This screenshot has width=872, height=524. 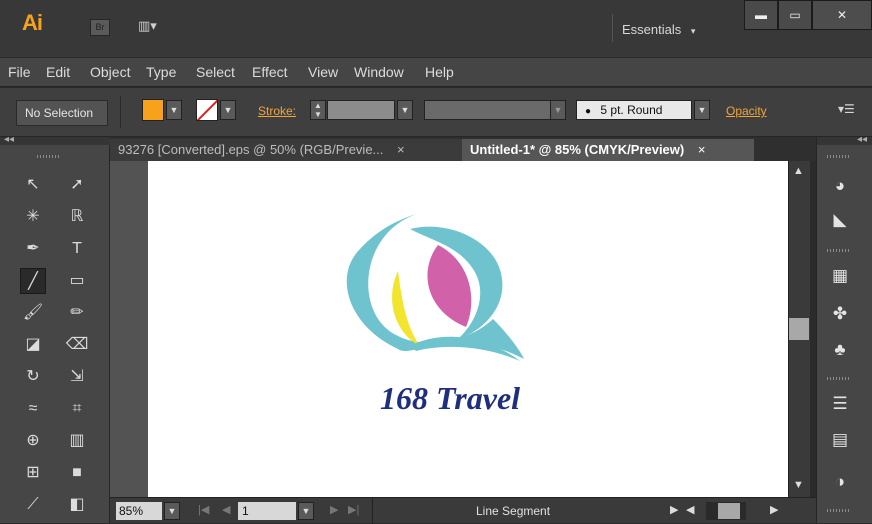 What do you see at coordinates (215, 72) in the screenshot?
I see `menu-select: Select` at bounding box center [215, 72].